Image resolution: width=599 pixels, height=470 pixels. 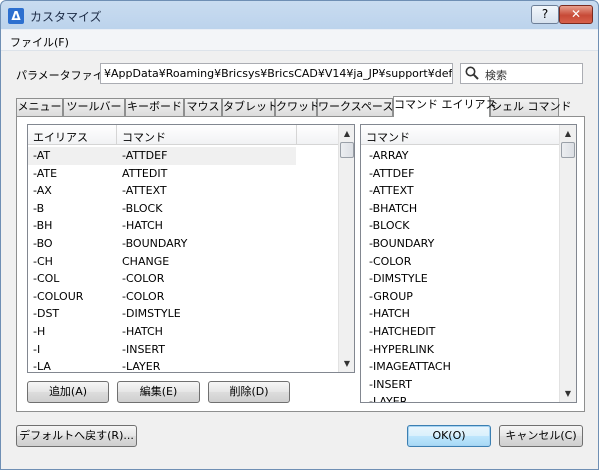 What do you see at coordinates (391, 296) in the screenshot?
I see `list-item-label: -GROUP` at bounding box center [391, 296].